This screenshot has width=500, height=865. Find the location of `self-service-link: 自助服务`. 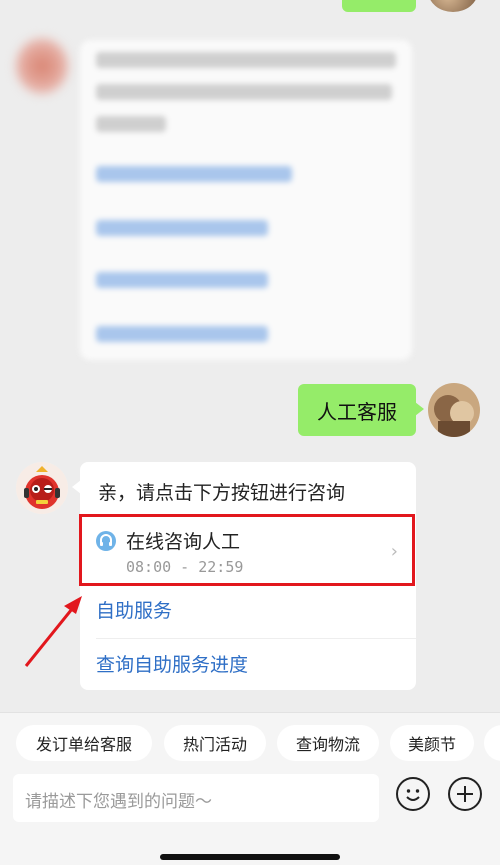

self-service-link: 自助服务 is located at coordinates (134, 609).